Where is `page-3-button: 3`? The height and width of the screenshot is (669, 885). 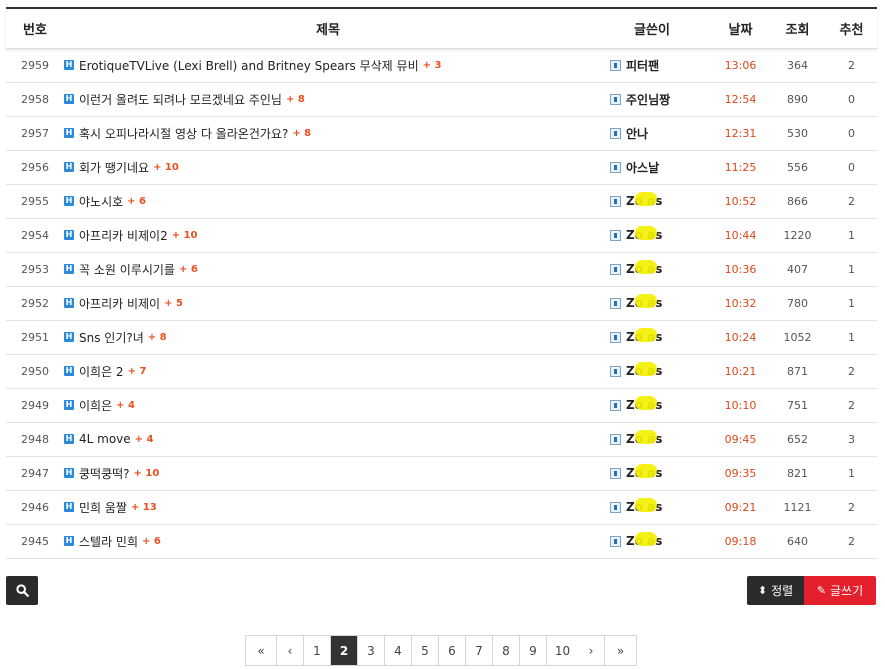
page-3-button: 3 is located at coordinates (371, 650).